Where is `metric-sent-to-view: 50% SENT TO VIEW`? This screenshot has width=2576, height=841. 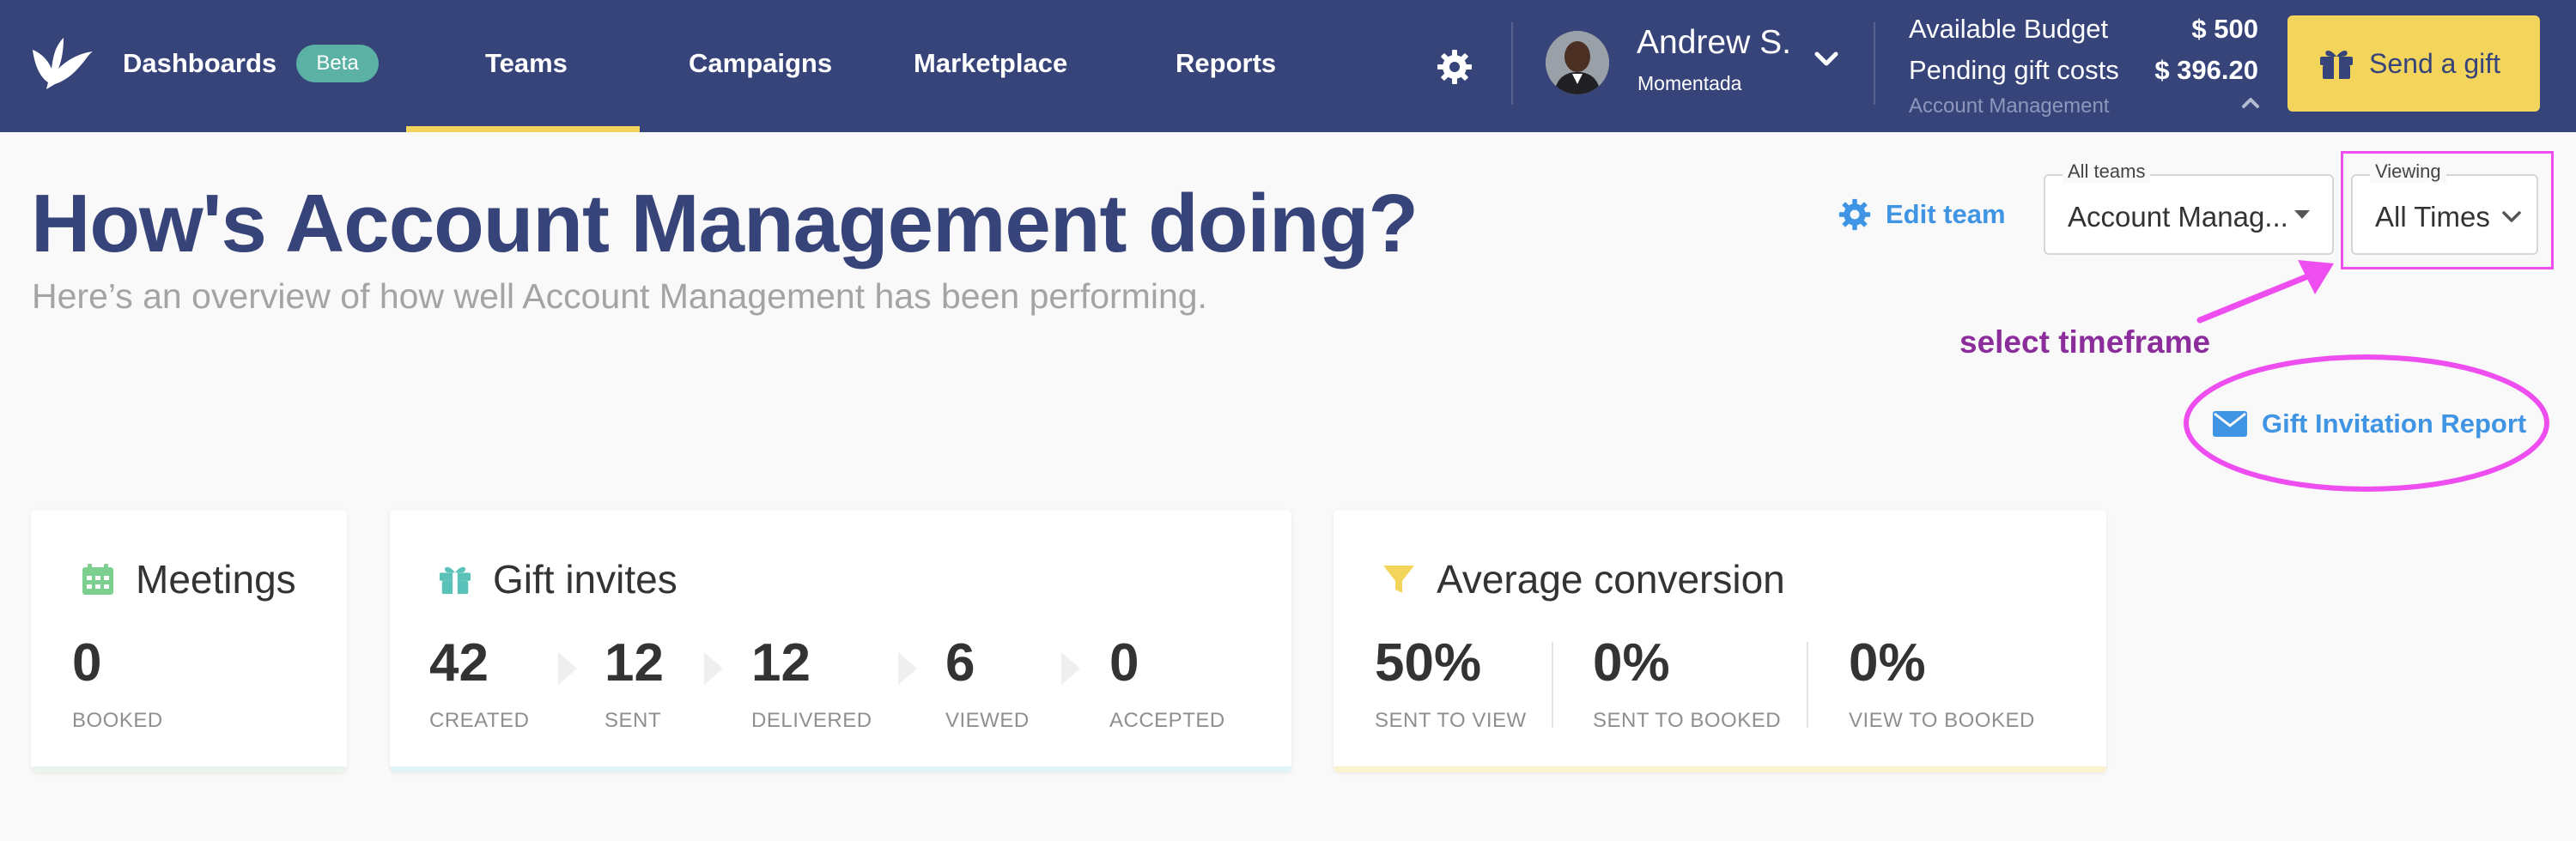
metric-sent-to-view: 50% SENT TO VIEW is located at coordinates (1451, 685).